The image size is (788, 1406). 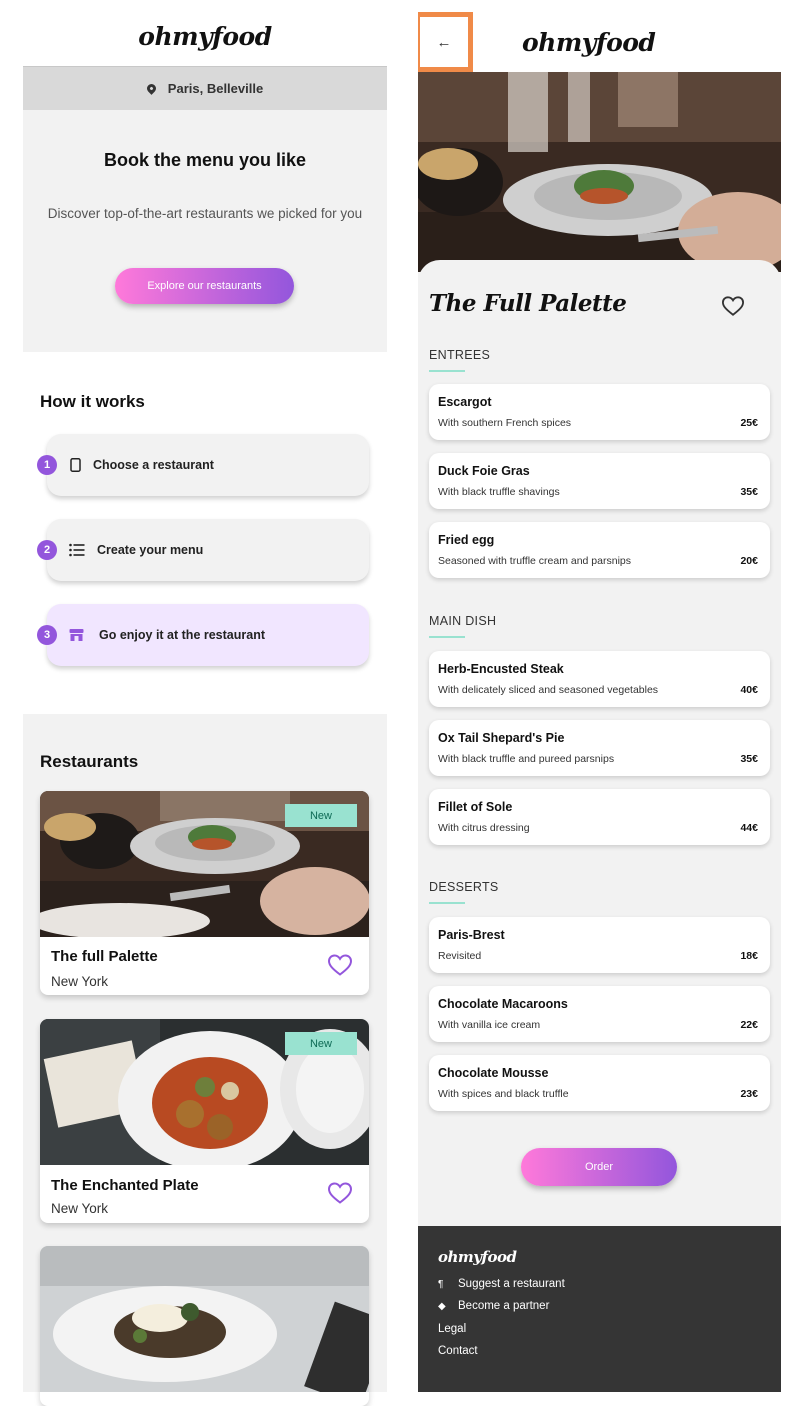 What do you see at coordinates (463, 621) in the screenshot?
I see `section-title-main-dish: MAIN DISH` at bounding box center [463, 621].